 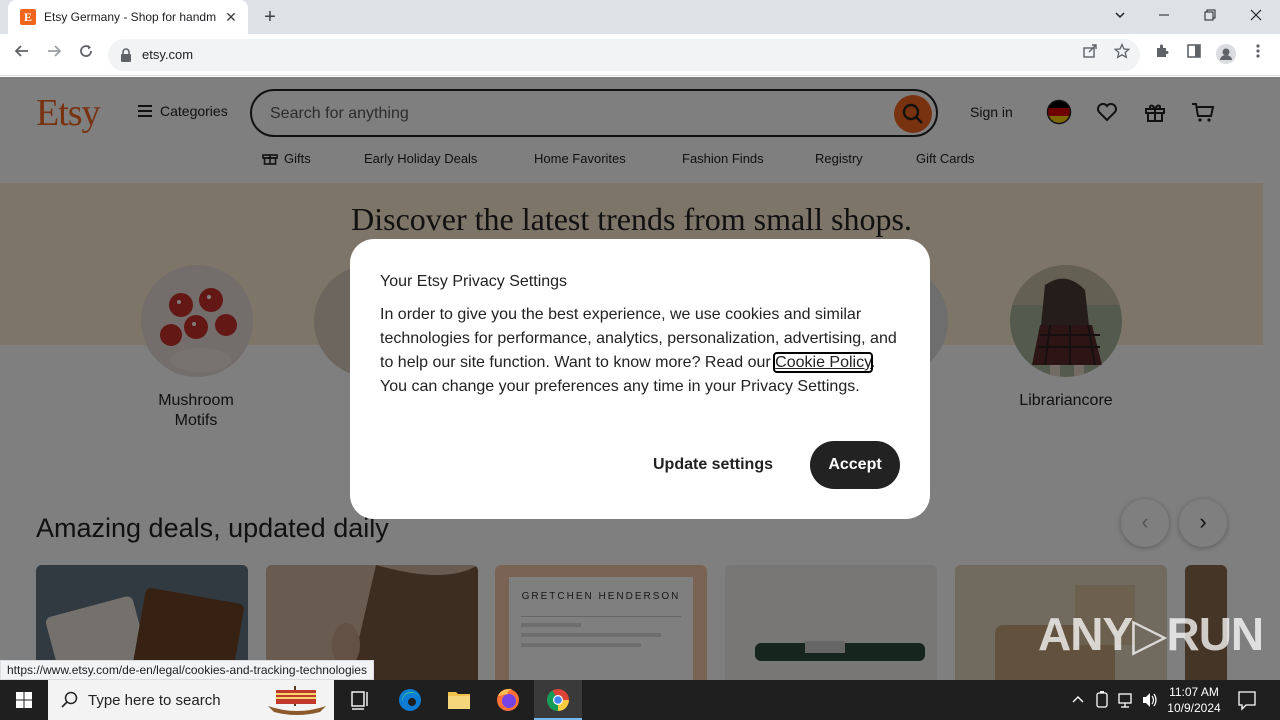 I want to click on chrome-icon, so click(x=558, y=700).